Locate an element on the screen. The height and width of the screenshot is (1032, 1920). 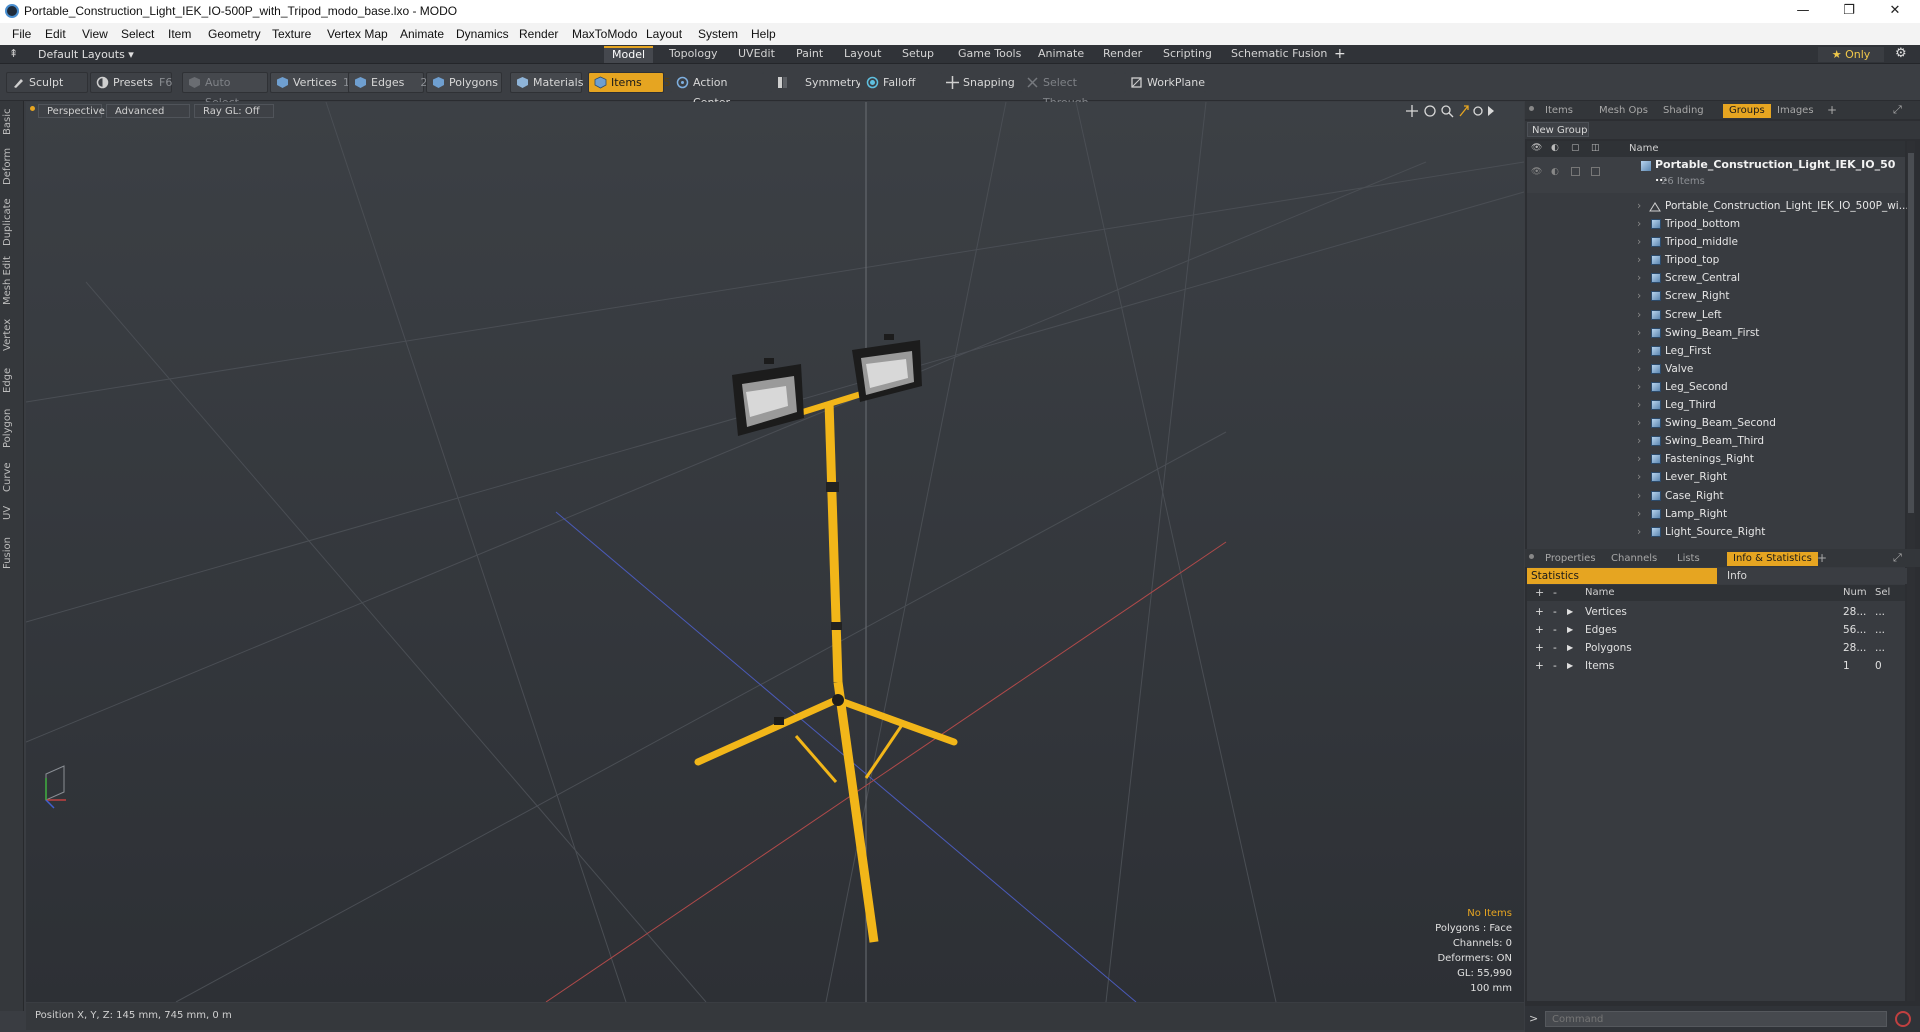
items-button: Items 5 is located at coordinates (629, 82).